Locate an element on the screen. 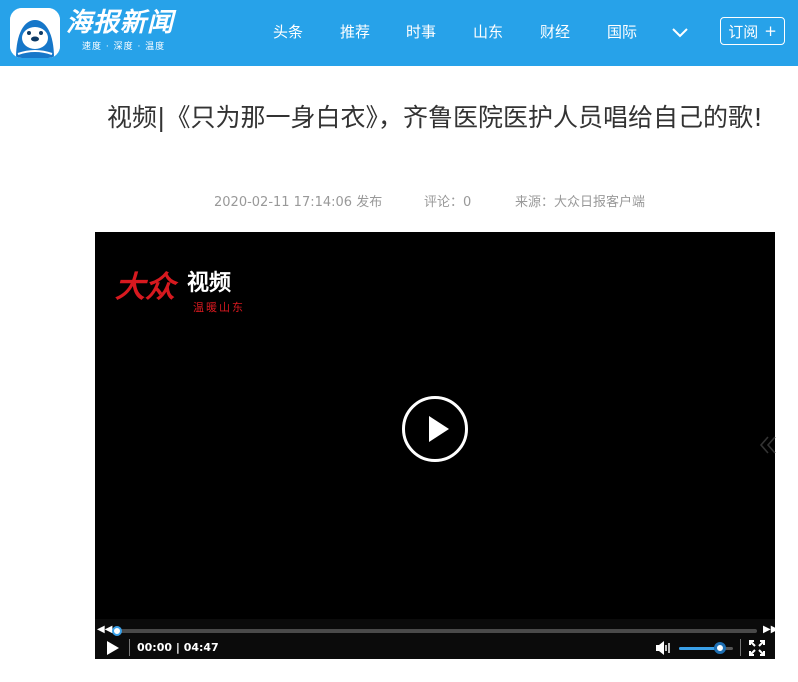 This screenshot has height=682, width=798. subscribe-label: 订阅 is located at coordinates (743, 31).